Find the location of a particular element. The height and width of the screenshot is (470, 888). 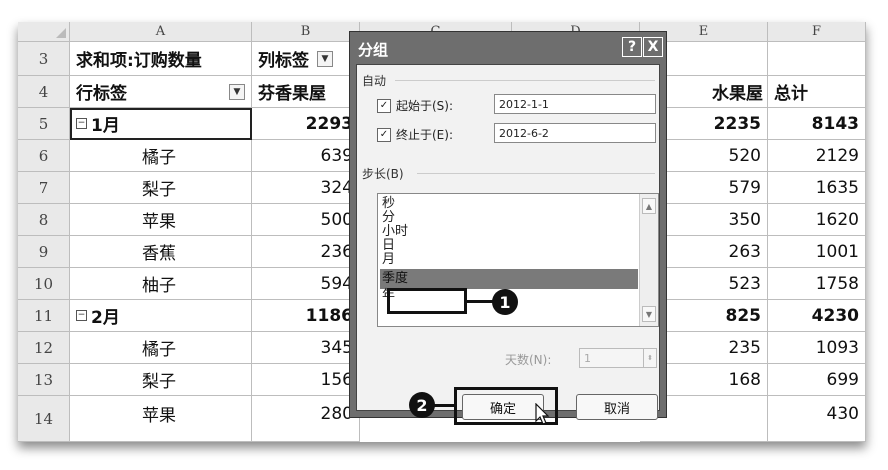

value-cell: 1001 is located at coordinates (817, 252).